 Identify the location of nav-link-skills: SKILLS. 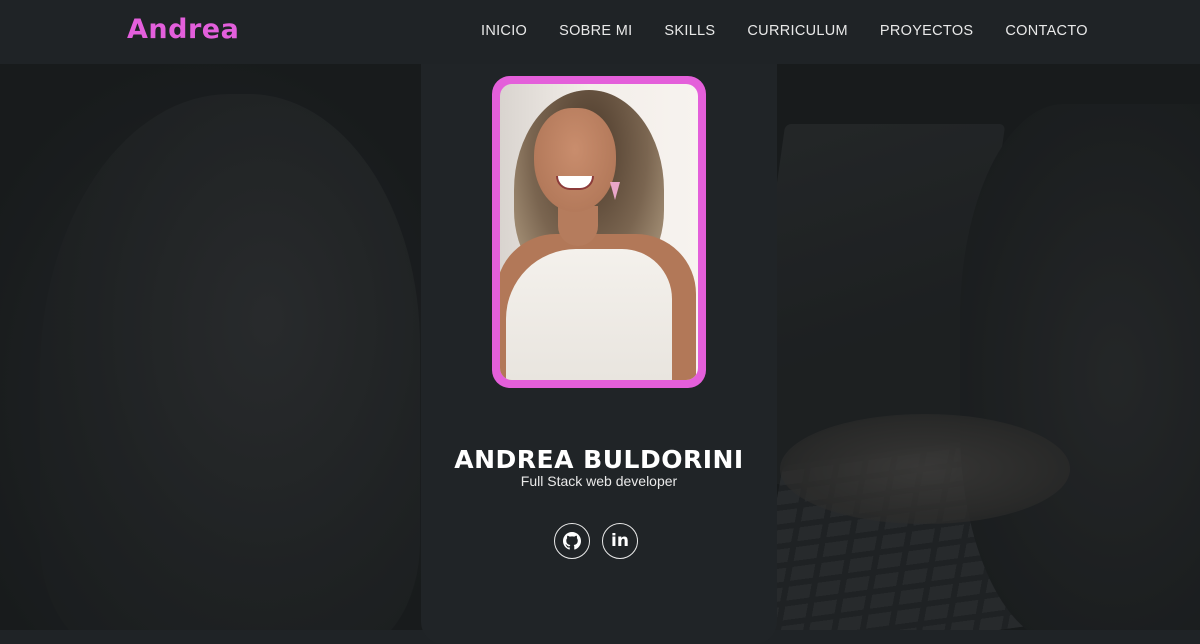
(689, 31).